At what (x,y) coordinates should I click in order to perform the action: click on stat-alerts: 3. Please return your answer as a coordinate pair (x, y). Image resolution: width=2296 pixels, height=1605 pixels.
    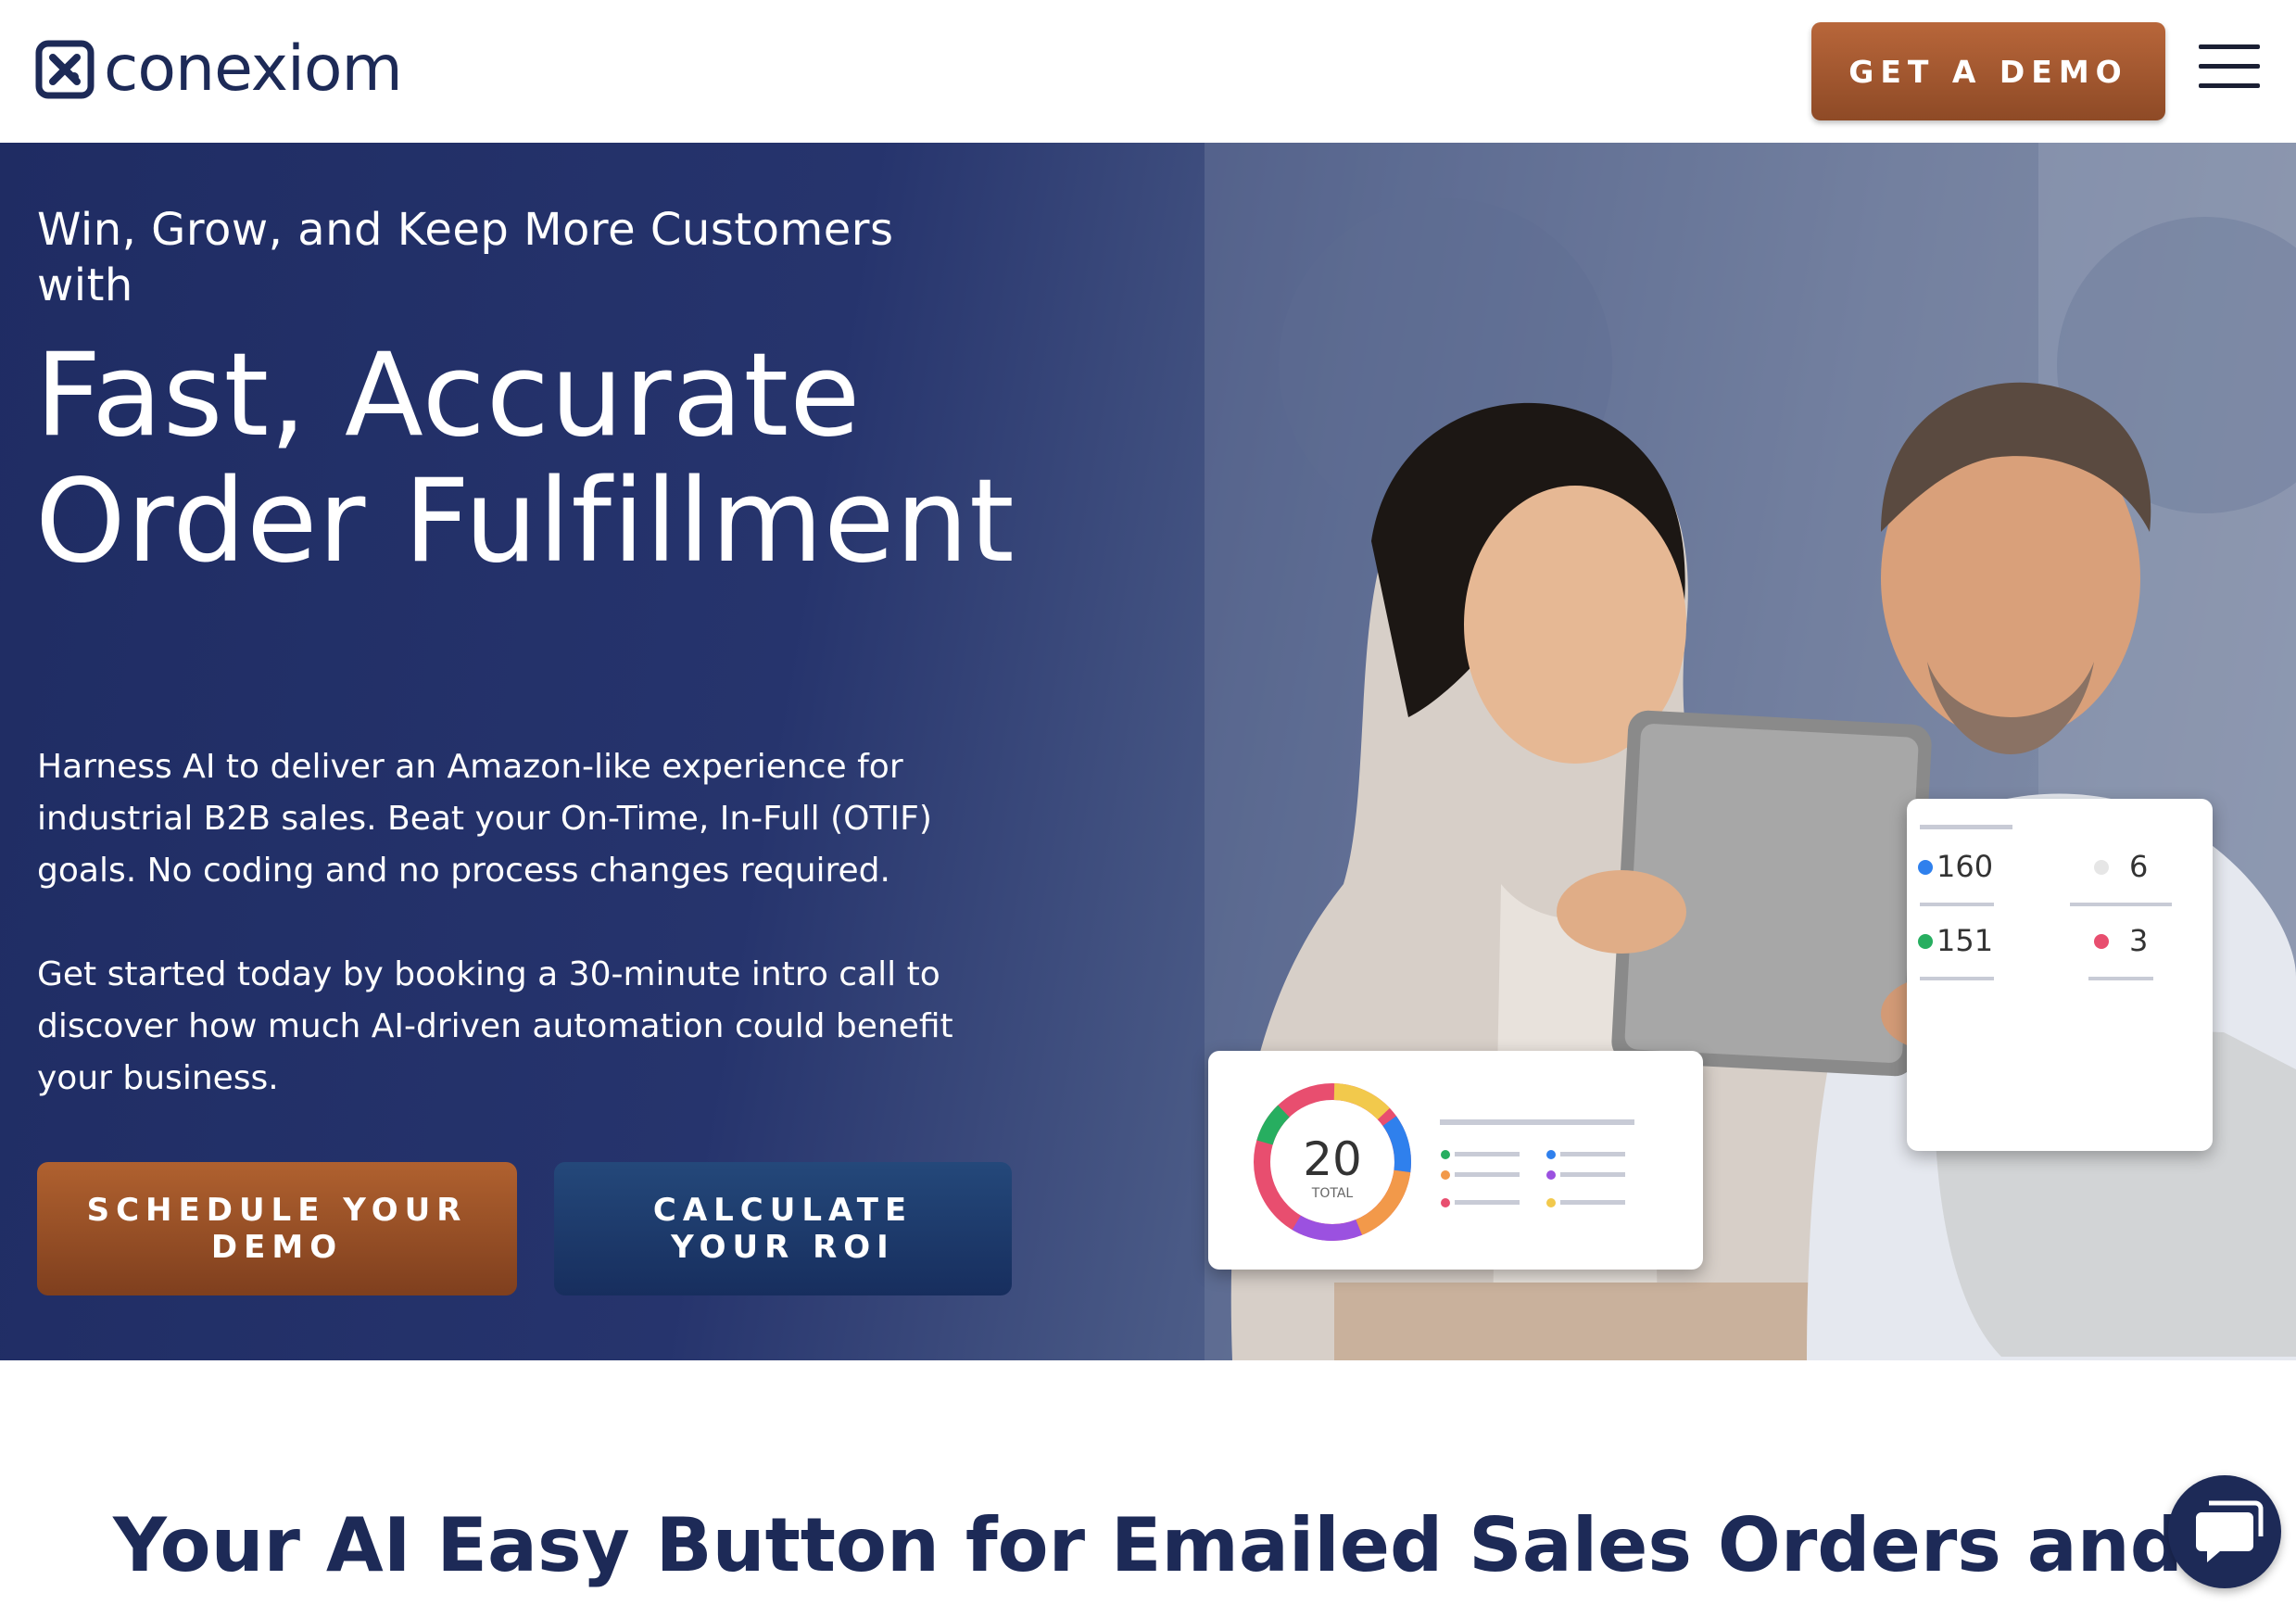
    Looking at the image, I should click on (2139, 940).